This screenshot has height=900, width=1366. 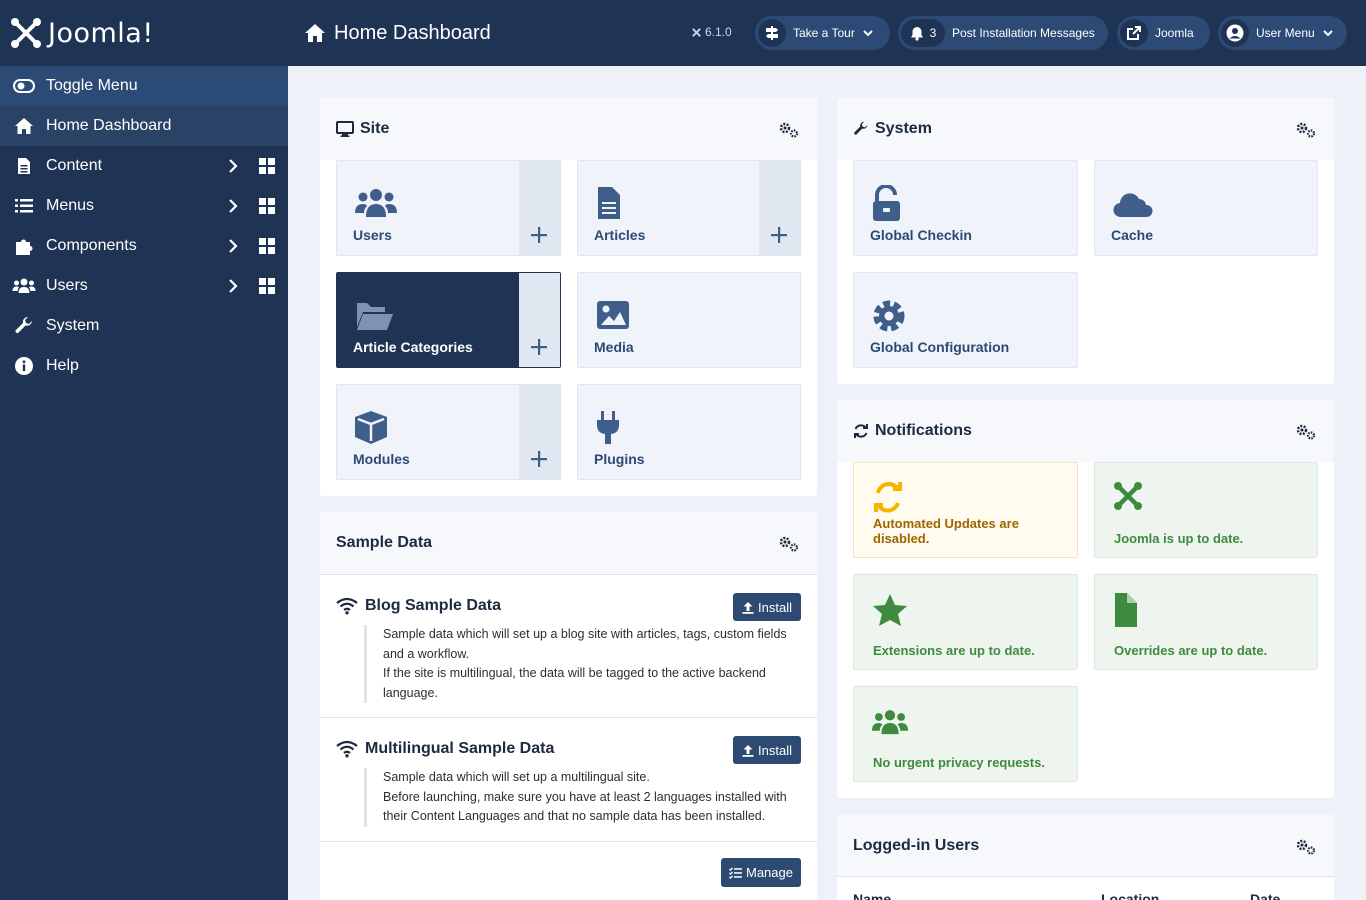 What do you see at coordinates (933, 33) in the screenshot?
I see `message-count: 3` at bounding box center [933, 33].